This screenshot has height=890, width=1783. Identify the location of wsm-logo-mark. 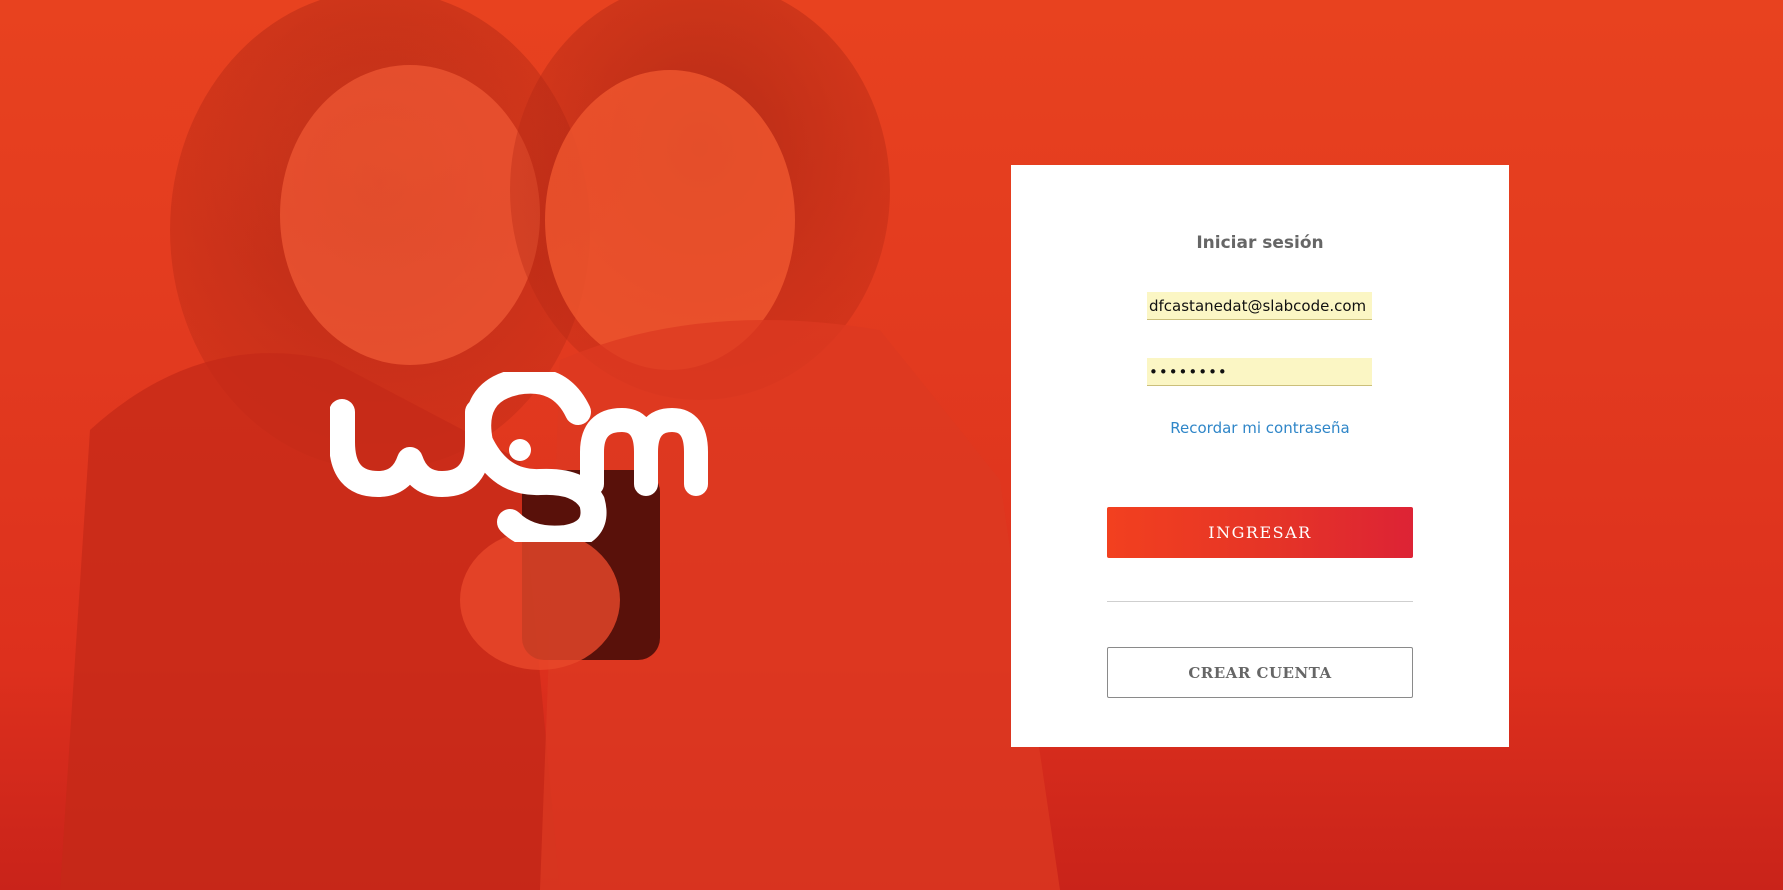
(518, 459).